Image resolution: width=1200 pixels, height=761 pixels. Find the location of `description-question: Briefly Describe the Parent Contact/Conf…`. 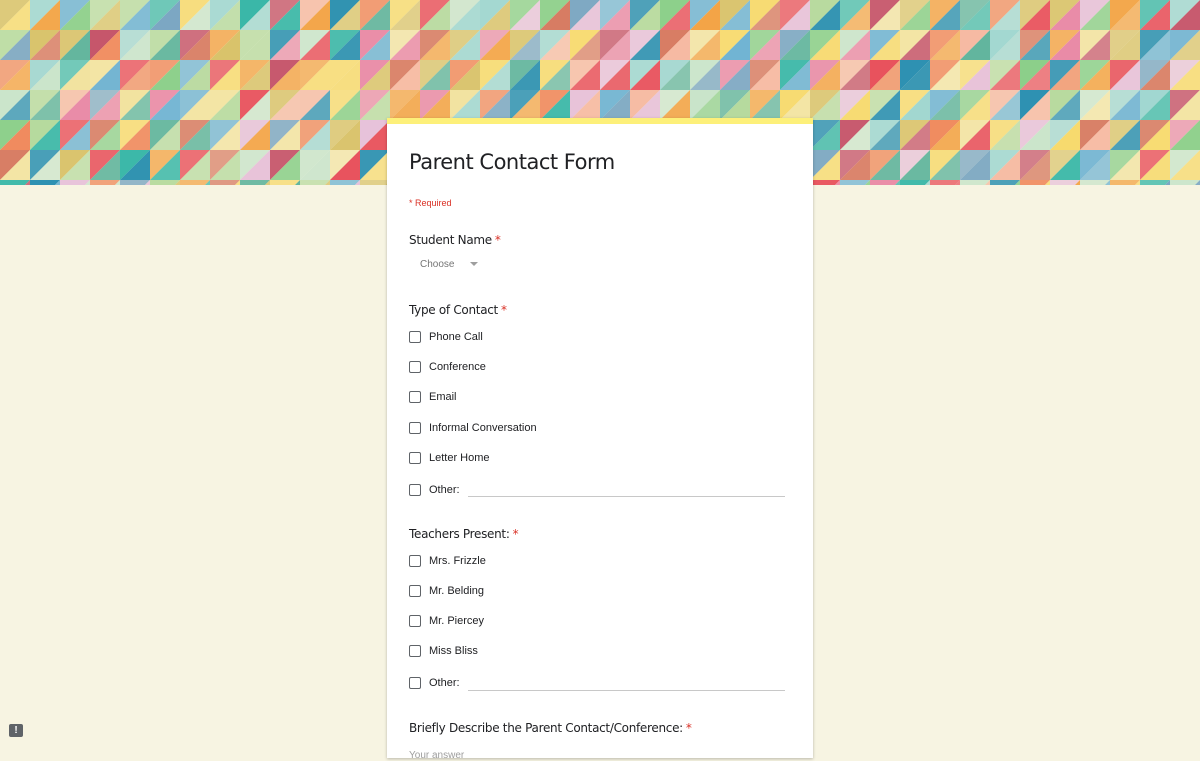

description-question: Briefly Describe the Parent Contact/Conf… is located at coordinates (550, 728).